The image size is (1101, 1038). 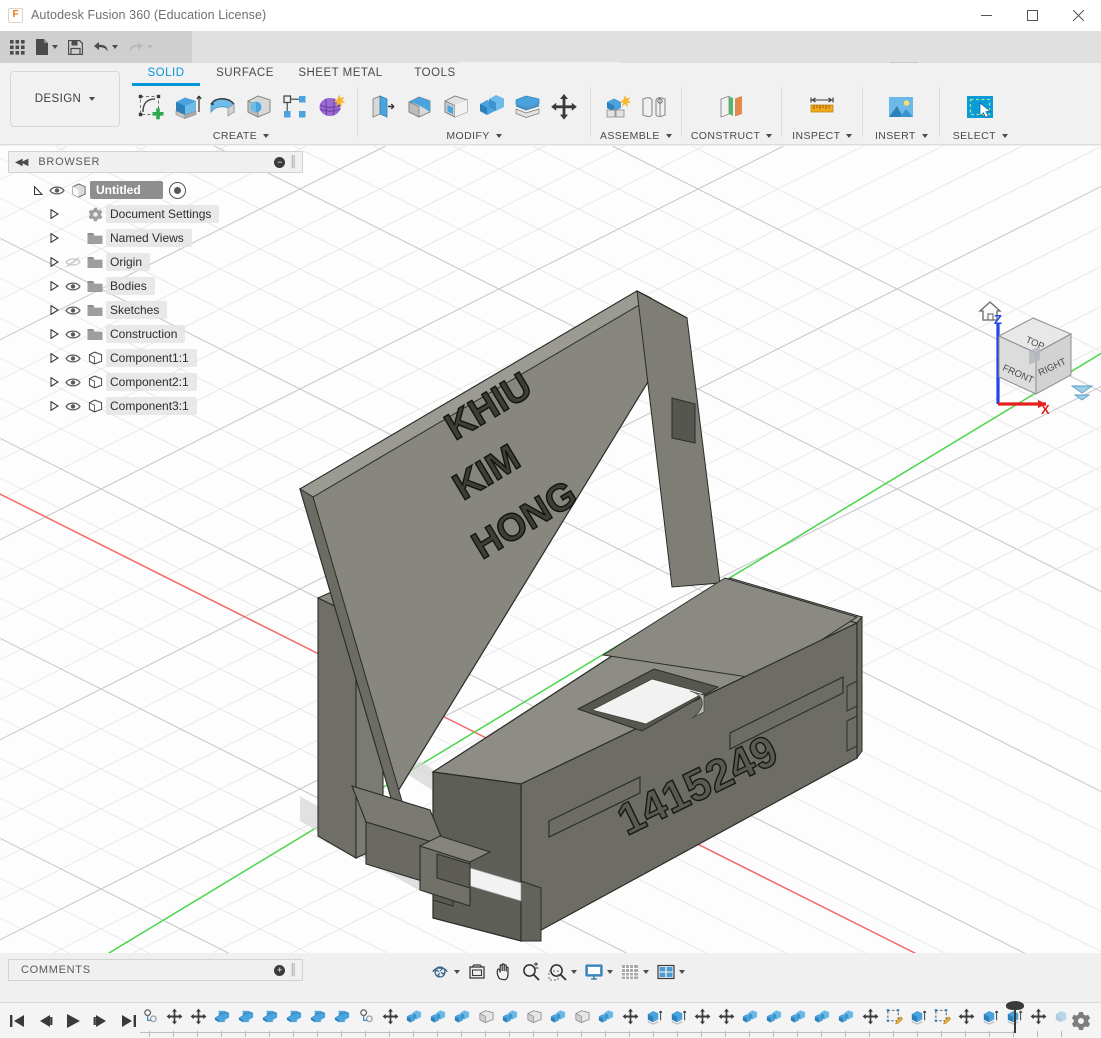 What do you see at coordinates (980, 136) in the screenshot?
I see `ribbon-group-select-label: SELECT` at bounding box center [980, 136].